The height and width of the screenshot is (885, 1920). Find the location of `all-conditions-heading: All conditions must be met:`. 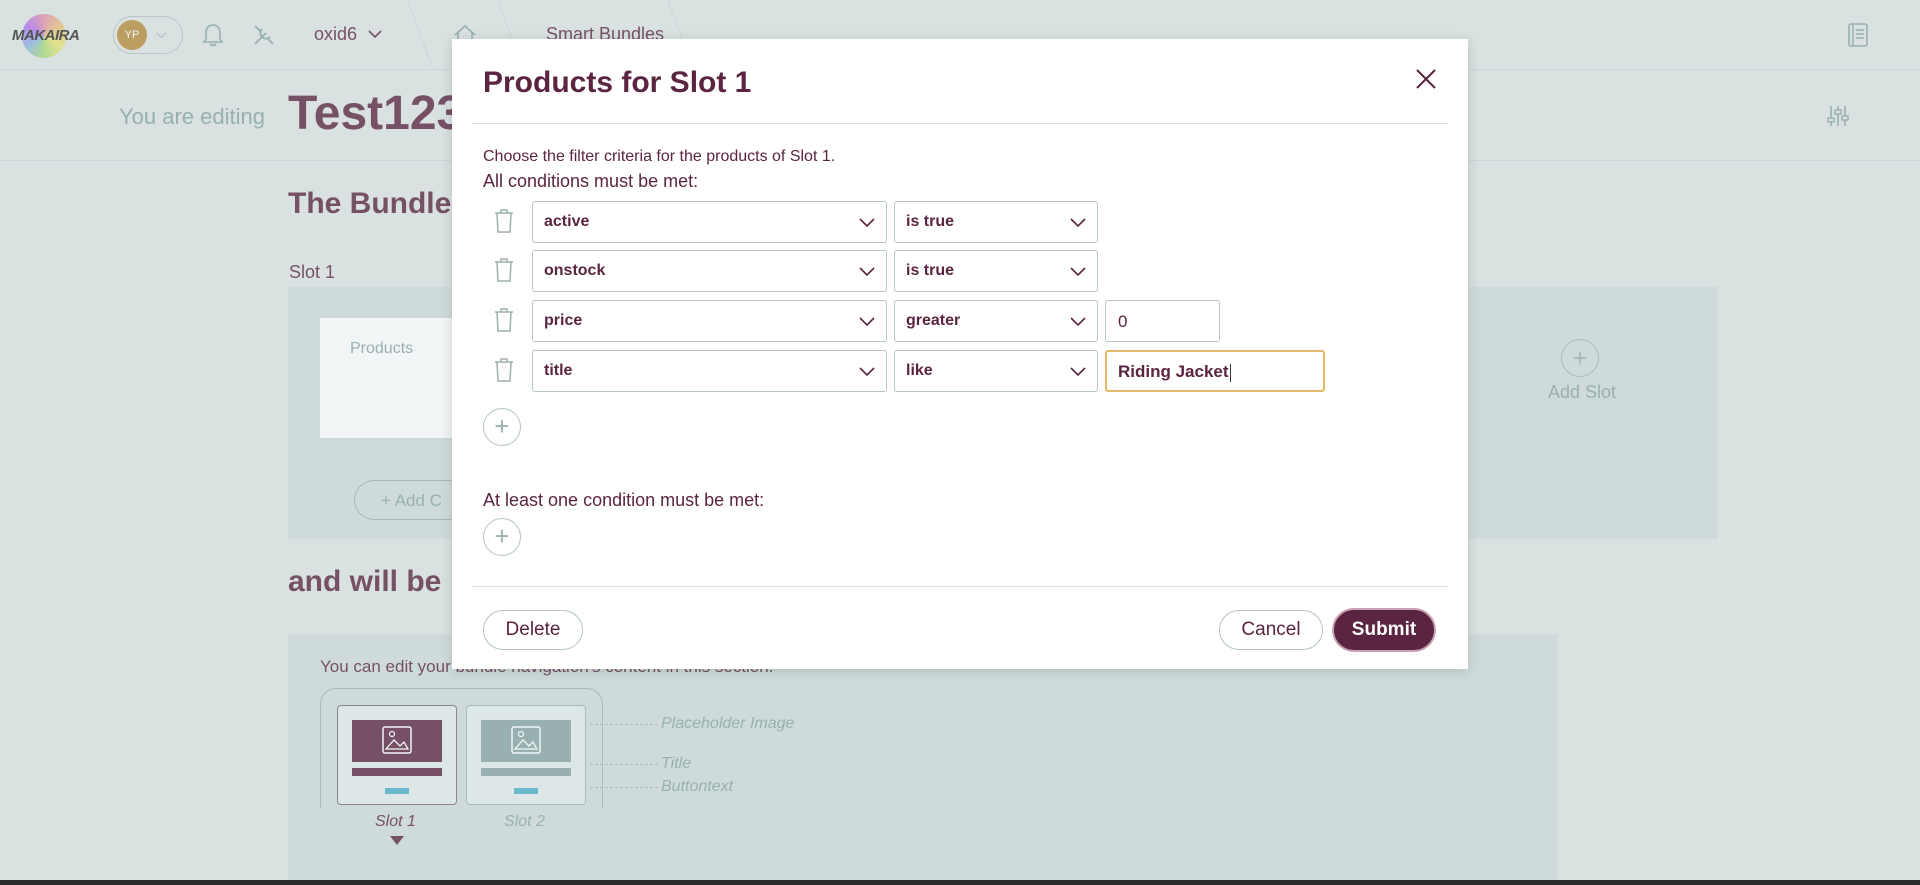

all-conditions-heading: All conditions must be met: is located at coordinates (591, 181).